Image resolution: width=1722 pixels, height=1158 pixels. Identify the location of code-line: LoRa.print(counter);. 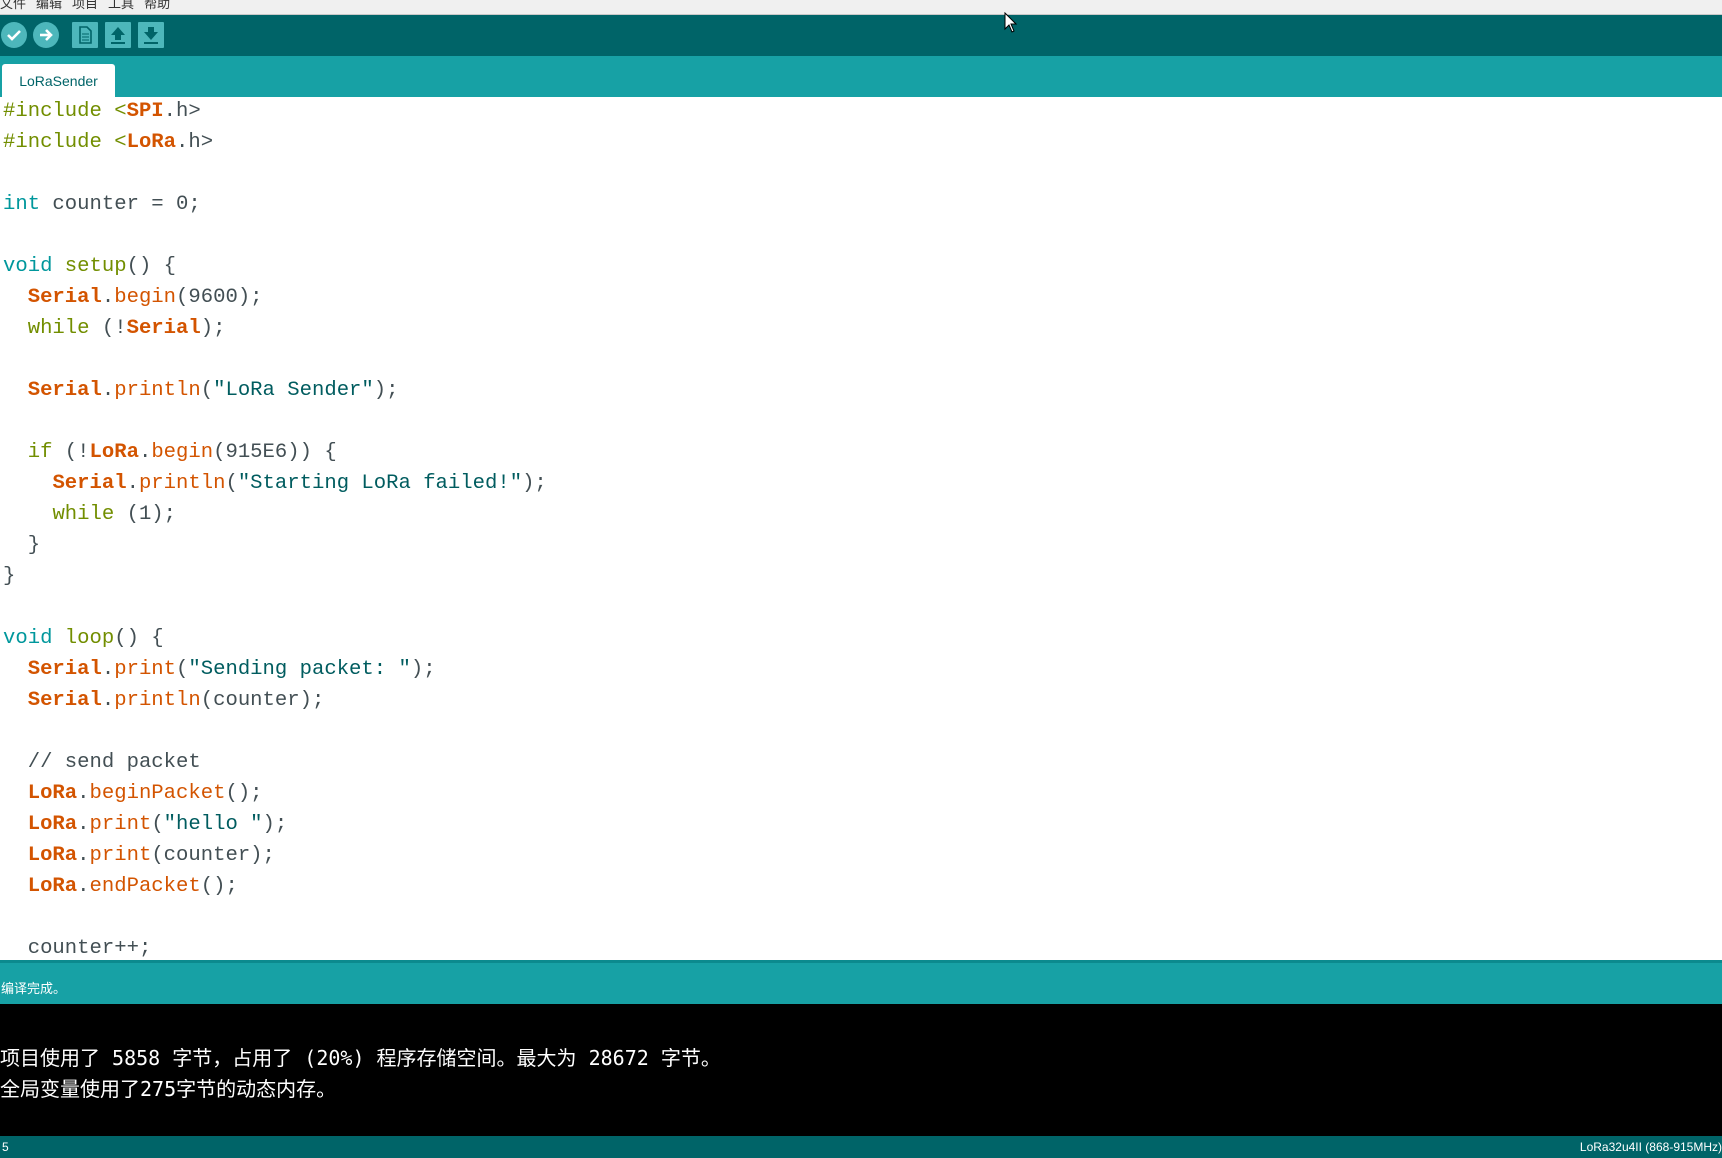
(139, 855).